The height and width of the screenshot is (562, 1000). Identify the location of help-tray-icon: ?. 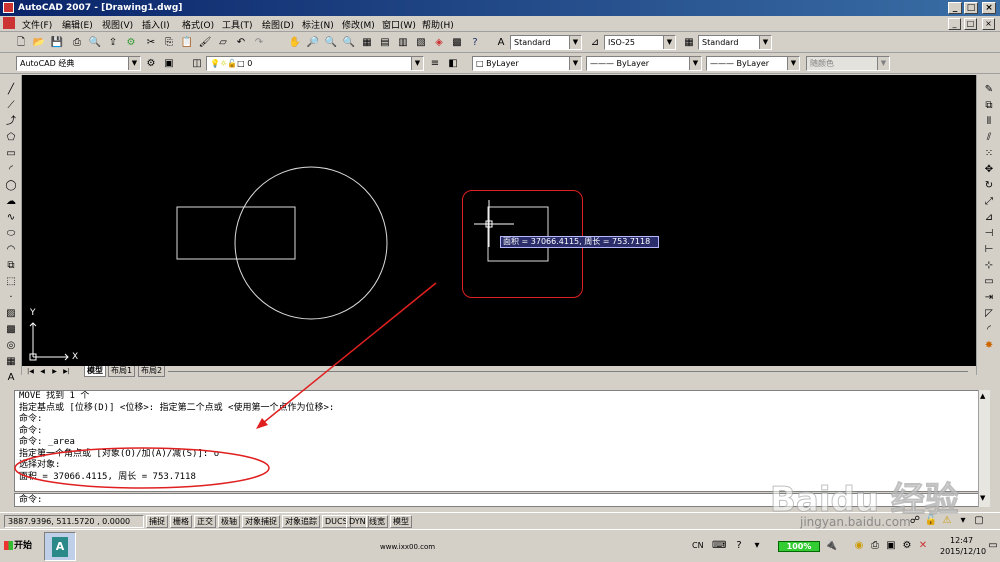
(739, 546).